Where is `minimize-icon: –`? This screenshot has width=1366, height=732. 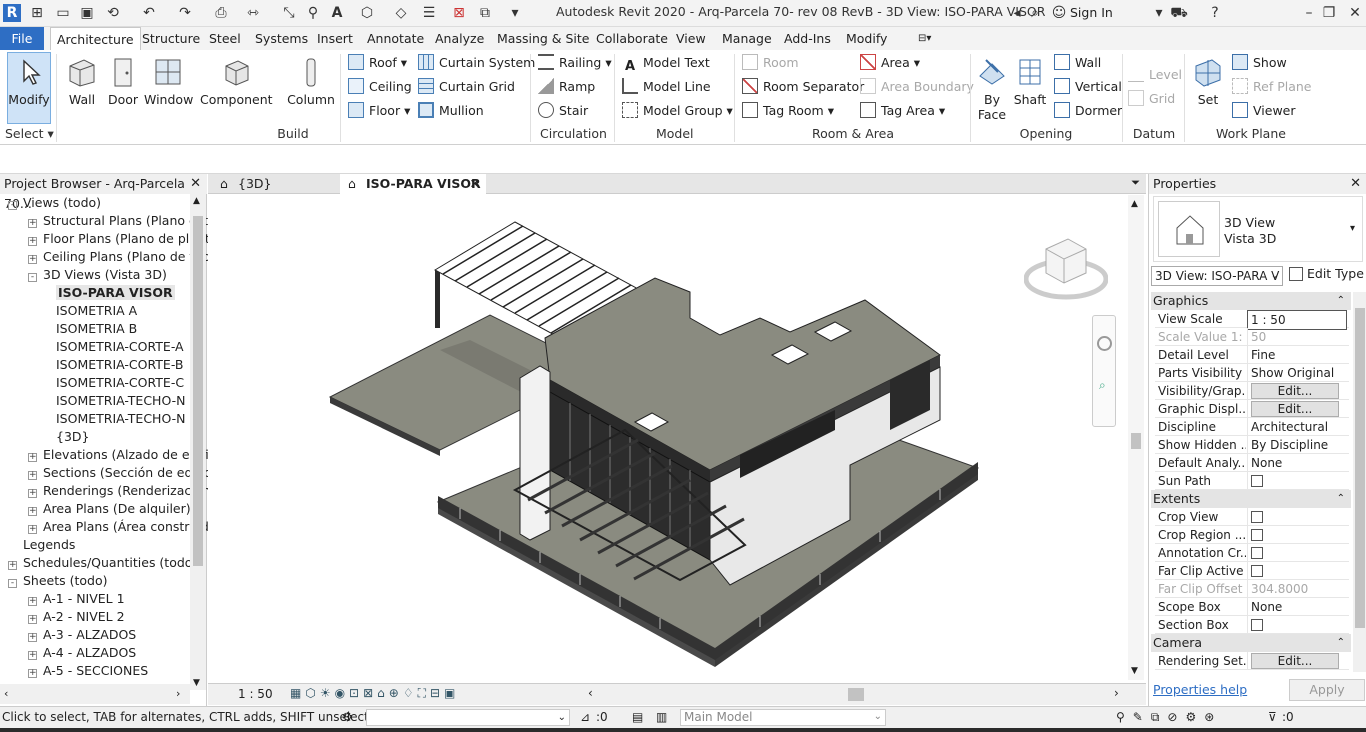
minimize-icon: – is located at coordinates (1309, 13).